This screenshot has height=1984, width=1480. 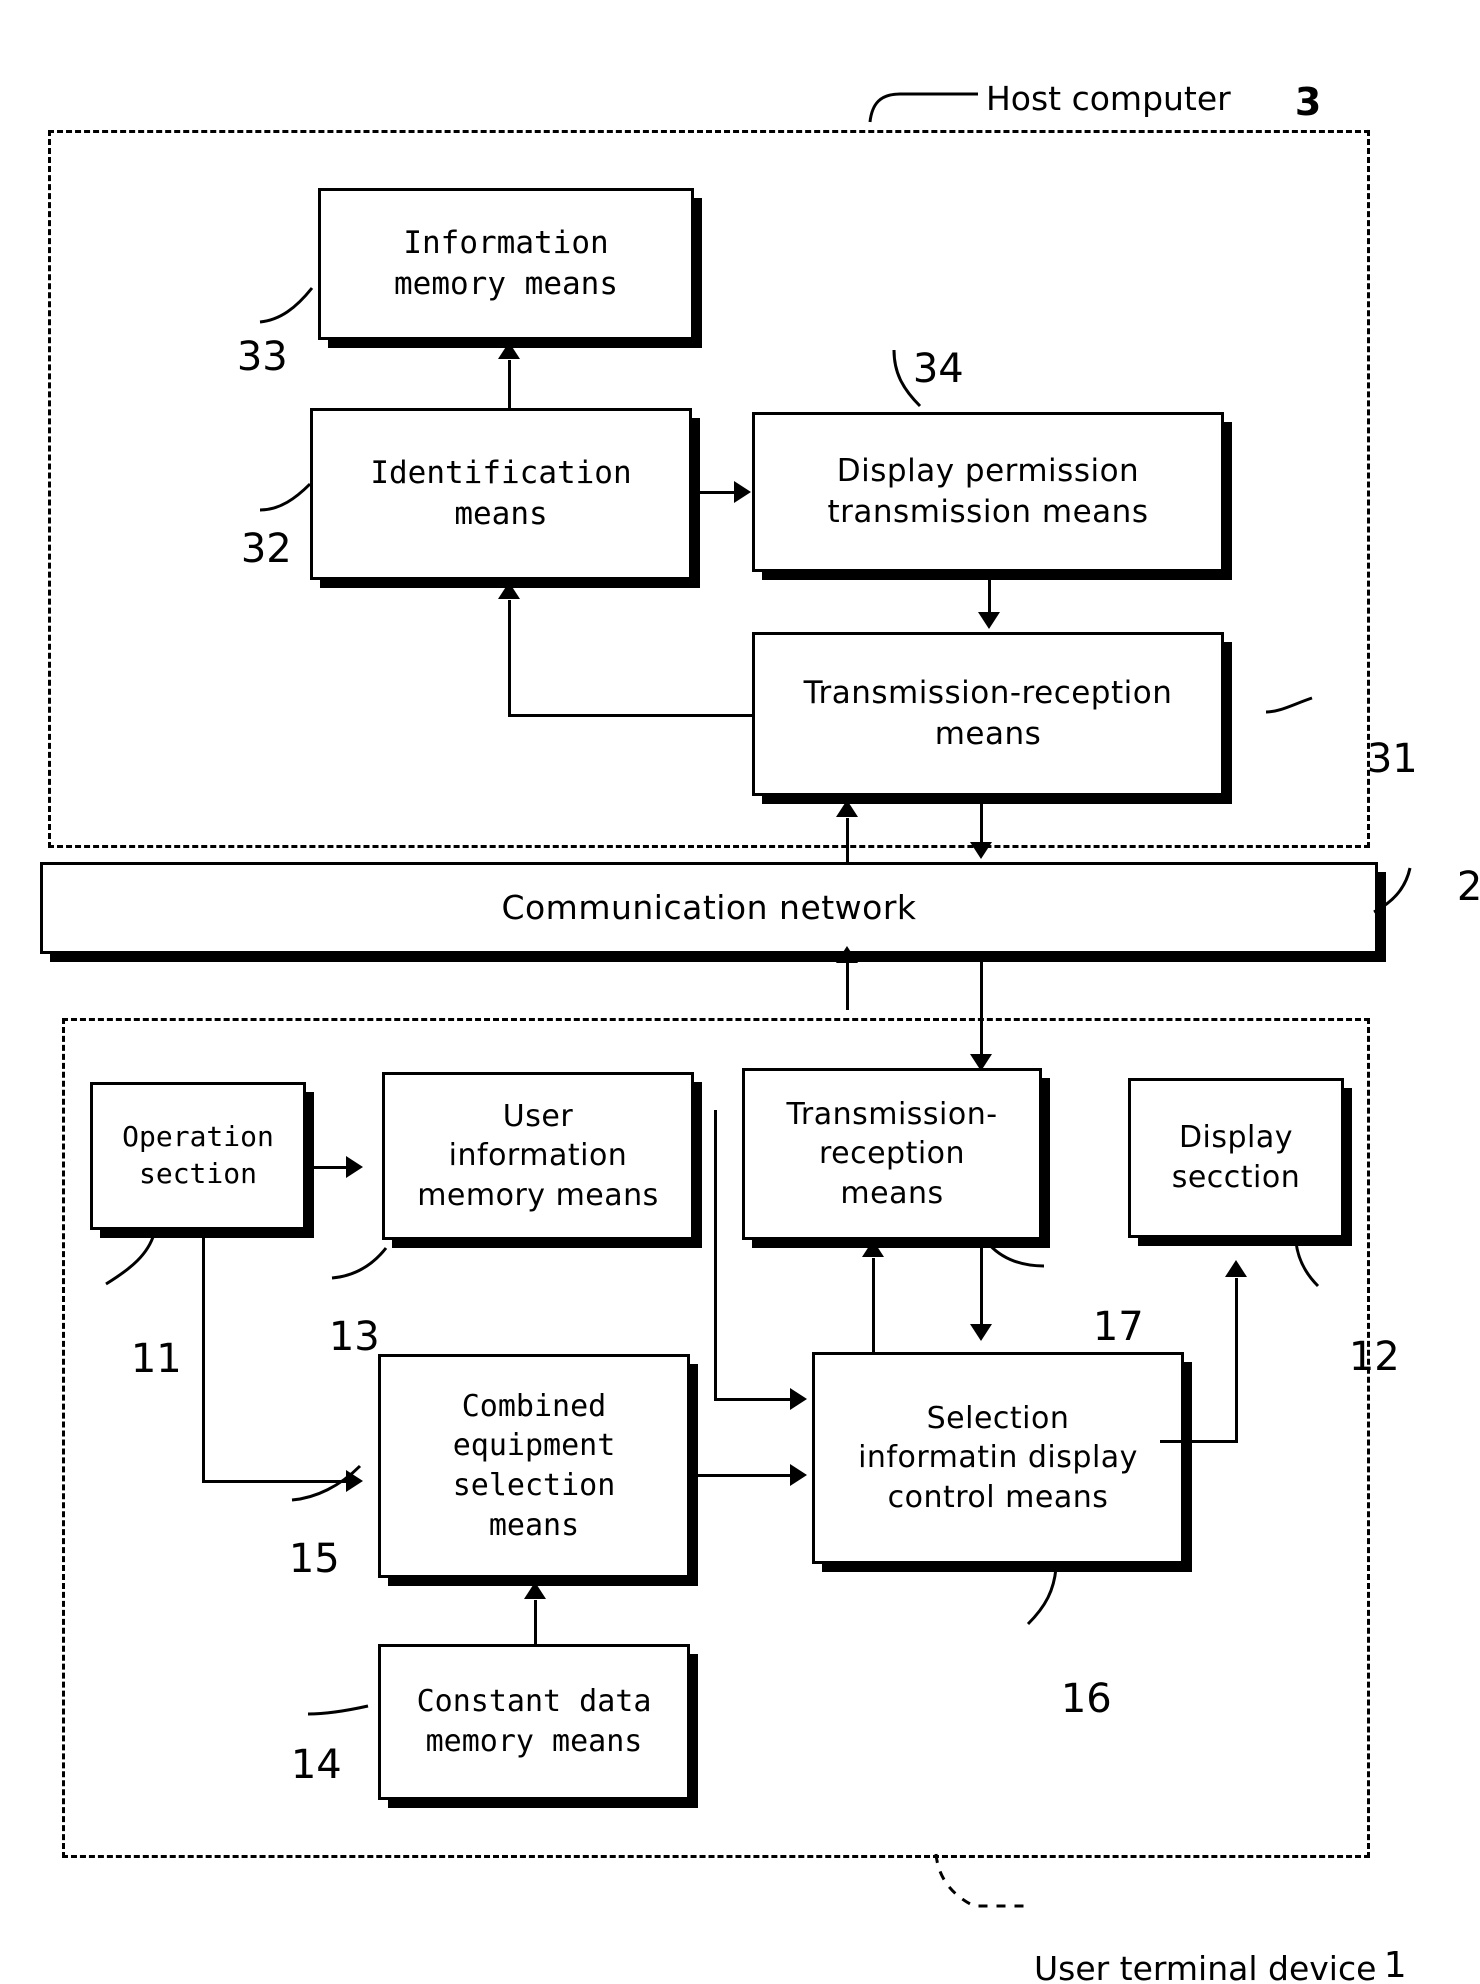 I want to click on conn-selection-to-display-v, so click(x=1236, y=1360).